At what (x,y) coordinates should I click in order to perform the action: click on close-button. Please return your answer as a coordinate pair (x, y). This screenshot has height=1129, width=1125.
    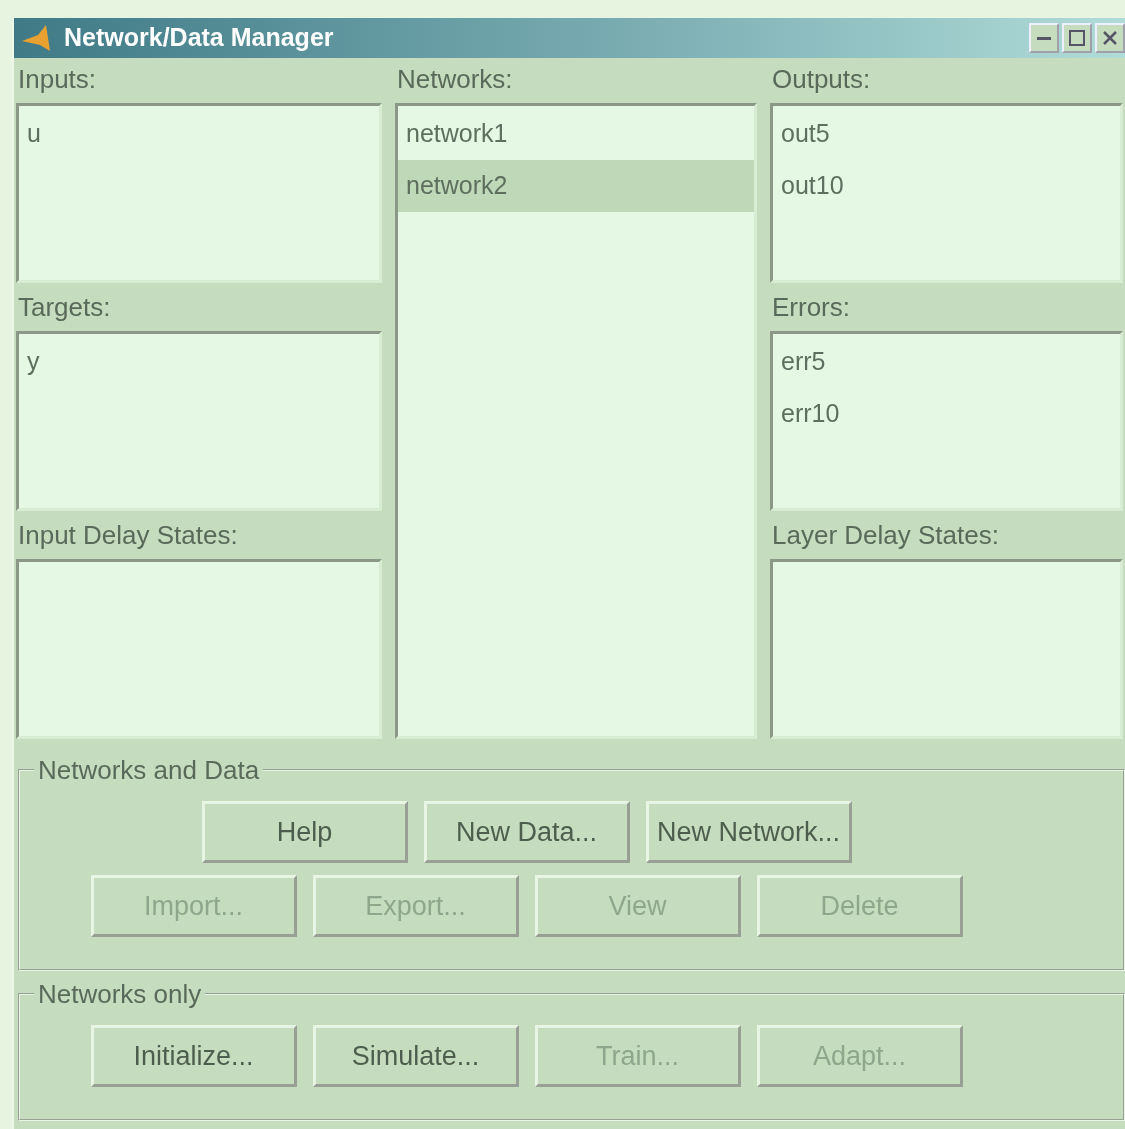
    Looking at the image, I should click on (1110, 38).